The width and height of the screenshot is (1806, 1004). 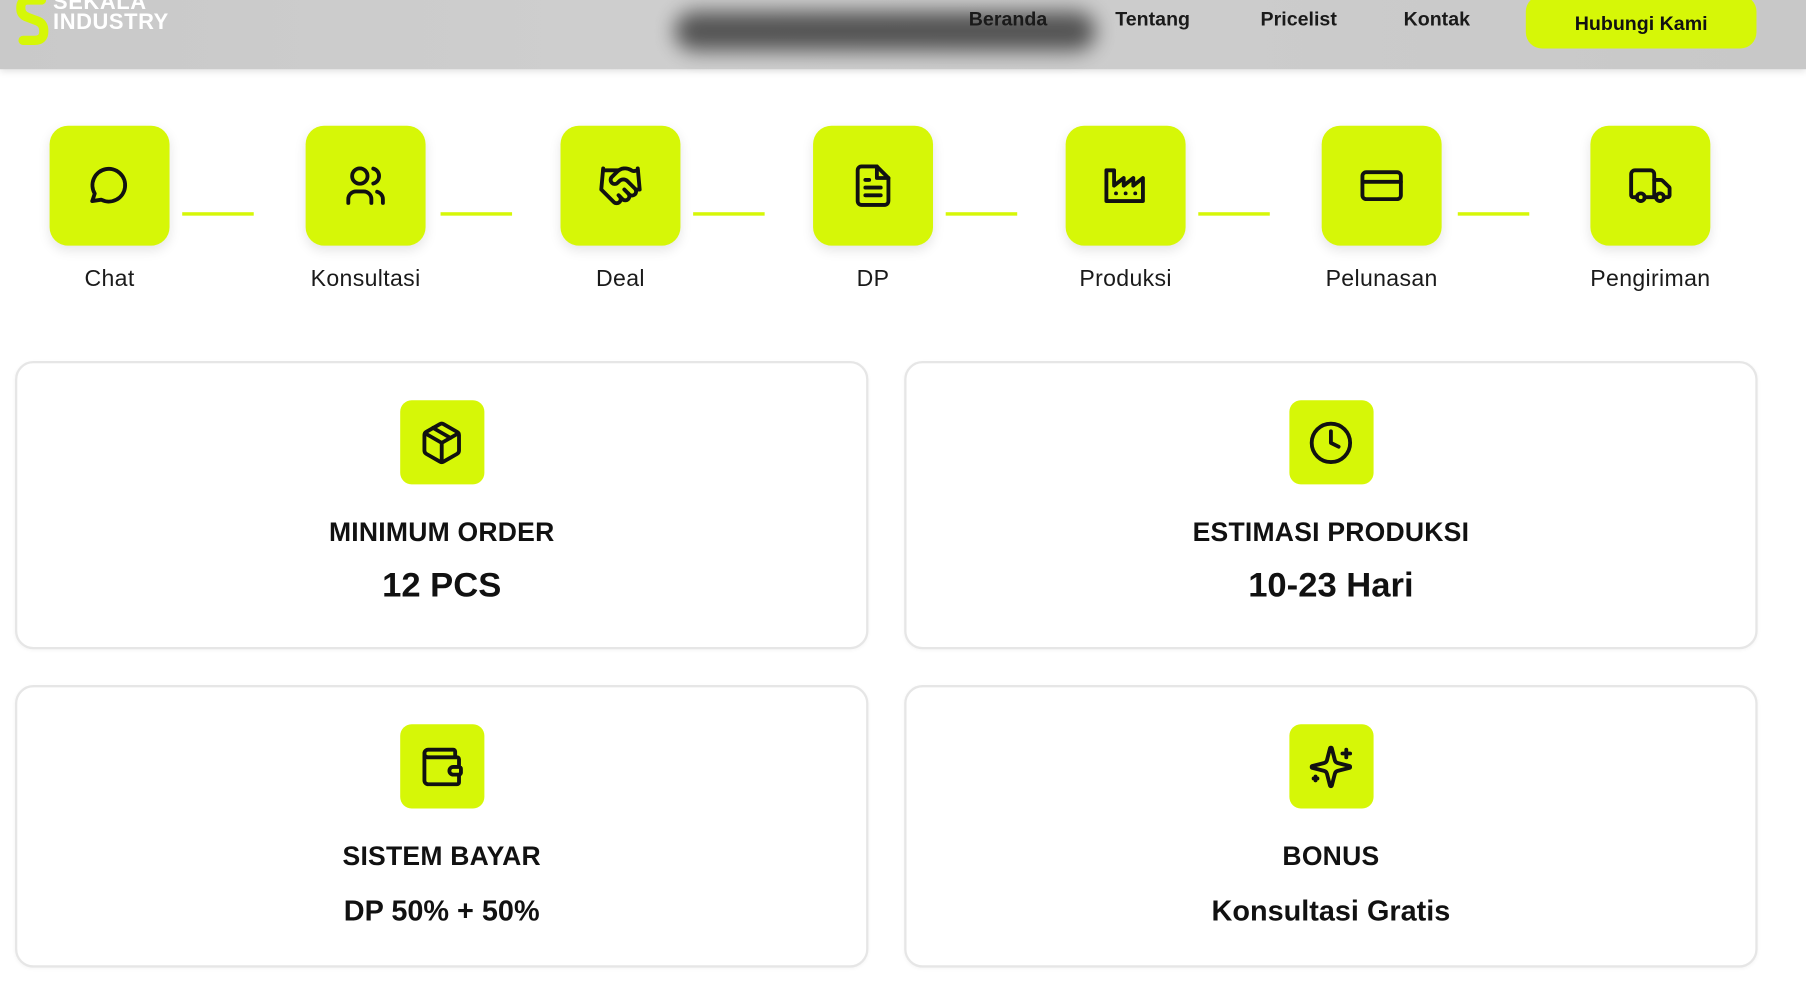 I want to click on step-chat: Chat, so click(x=110, y=209).